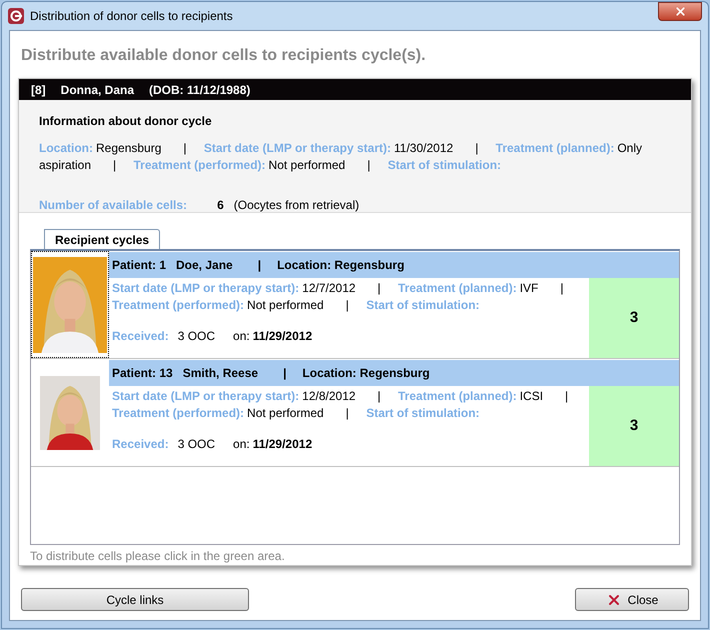 The height and width of the screenshot is (630, 710). I want to click on cycle-links-button: Cycle links, so click(135, 599).